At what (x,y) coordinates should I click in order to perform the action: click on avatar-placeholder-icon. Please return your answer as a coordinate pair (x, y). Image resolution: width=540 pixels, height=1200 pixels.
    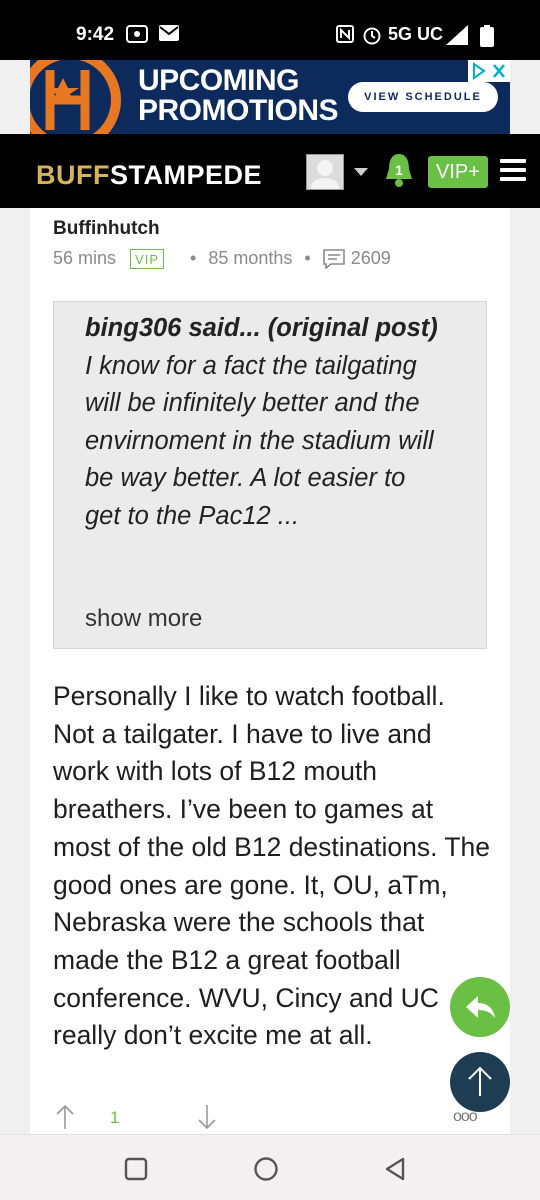
    Looking at the image, I should click on (325, 178).